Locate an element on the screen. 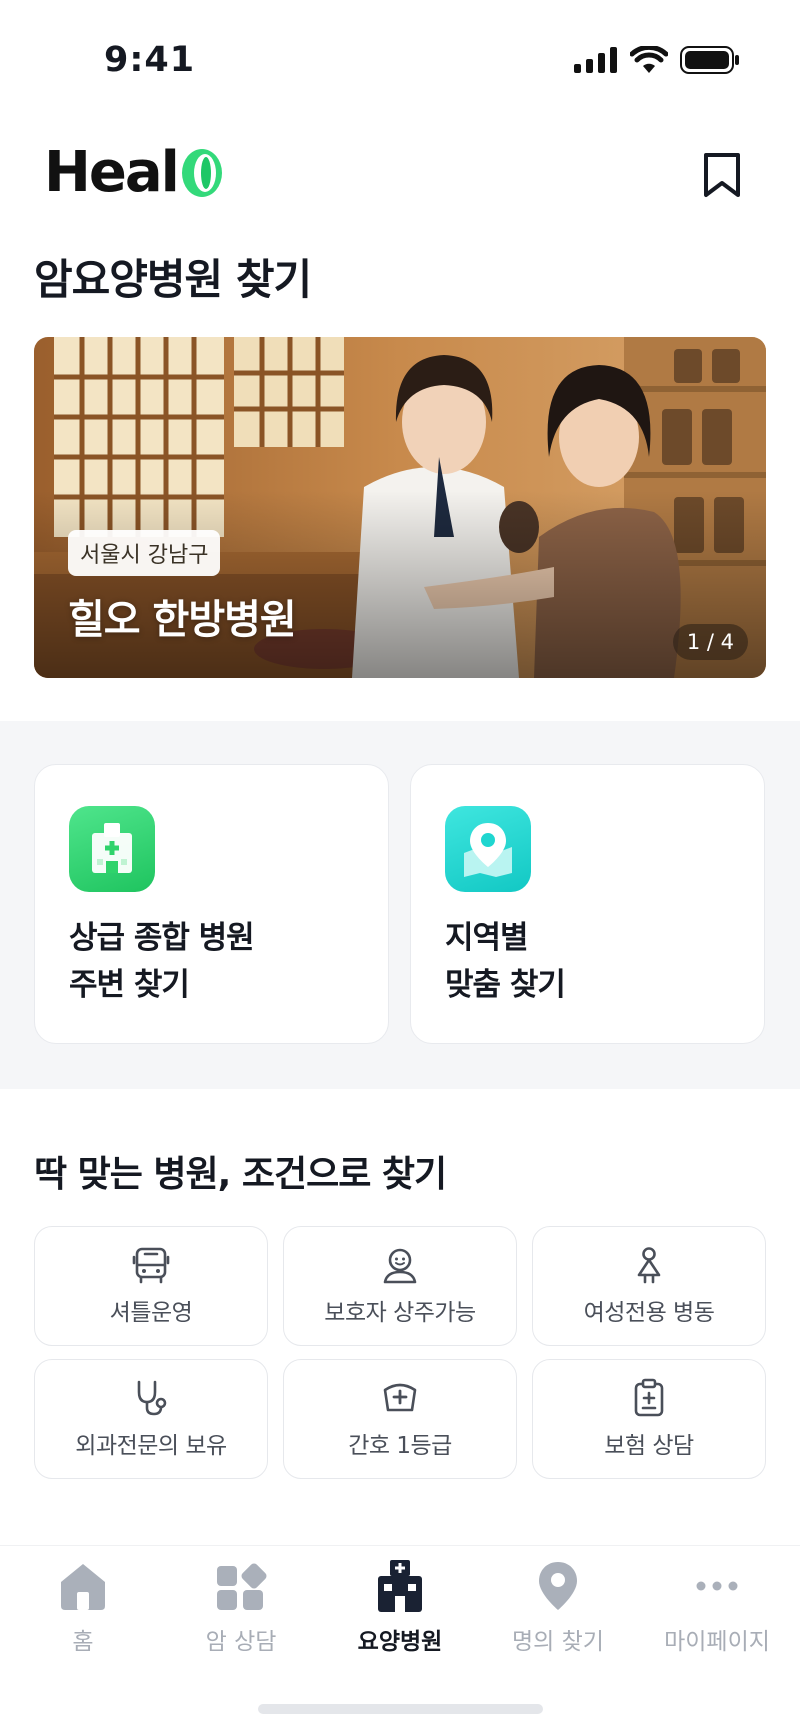  tab-label: 홈 is located at coordinates (83, 1642).